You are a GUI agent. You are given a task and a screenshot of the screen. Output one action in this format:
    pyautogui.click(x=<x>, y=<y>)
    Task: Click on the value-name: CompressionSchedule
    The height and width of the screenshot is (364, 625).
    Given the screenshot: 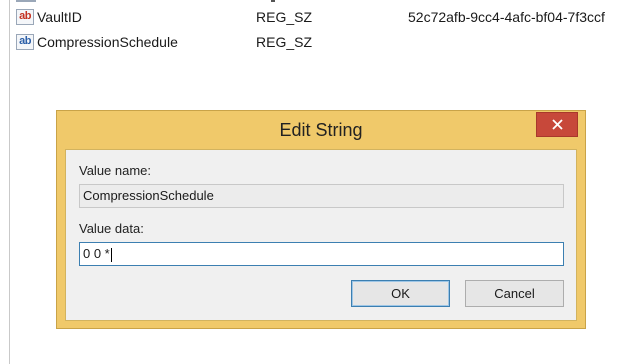 What is the action you would take?
    pyautogui.click(x=107, y=42)
    